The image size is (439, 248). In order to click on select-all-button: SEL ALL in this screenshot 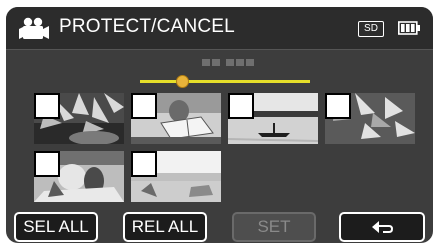, I will do `click(56, 227)`.